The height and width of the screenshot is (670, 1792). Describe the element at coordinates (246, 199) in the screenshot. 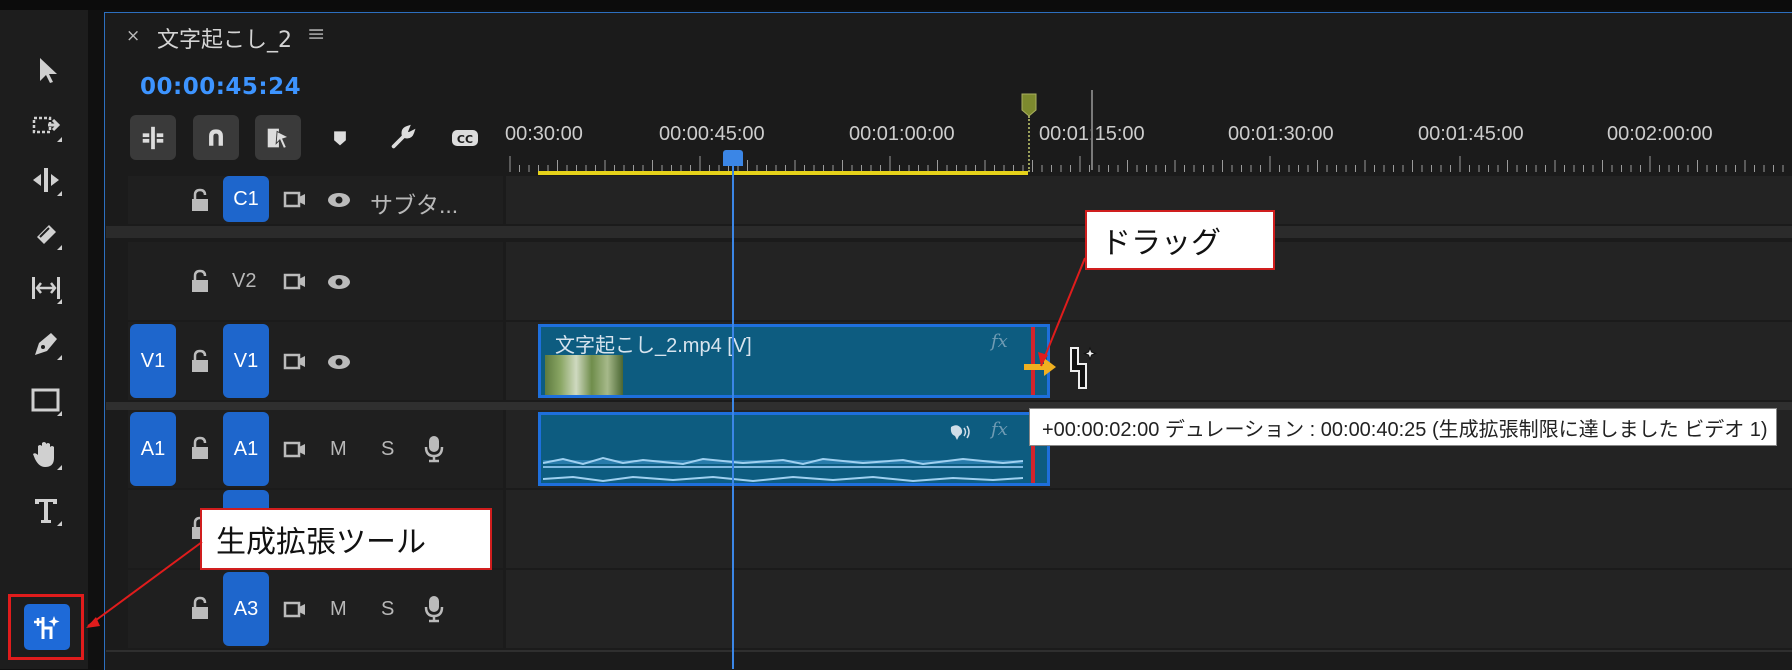

I see `track-target-c1: C1` at that location.